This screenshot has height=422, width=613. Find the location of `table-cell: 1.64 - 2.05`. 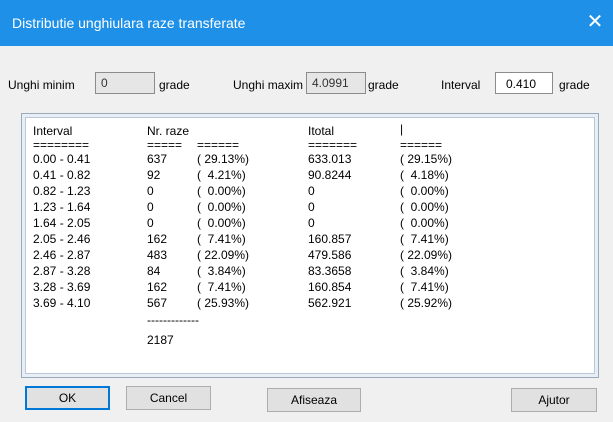

table-cell: 1.64 - 2.05 is located at coordinates (62, 223).